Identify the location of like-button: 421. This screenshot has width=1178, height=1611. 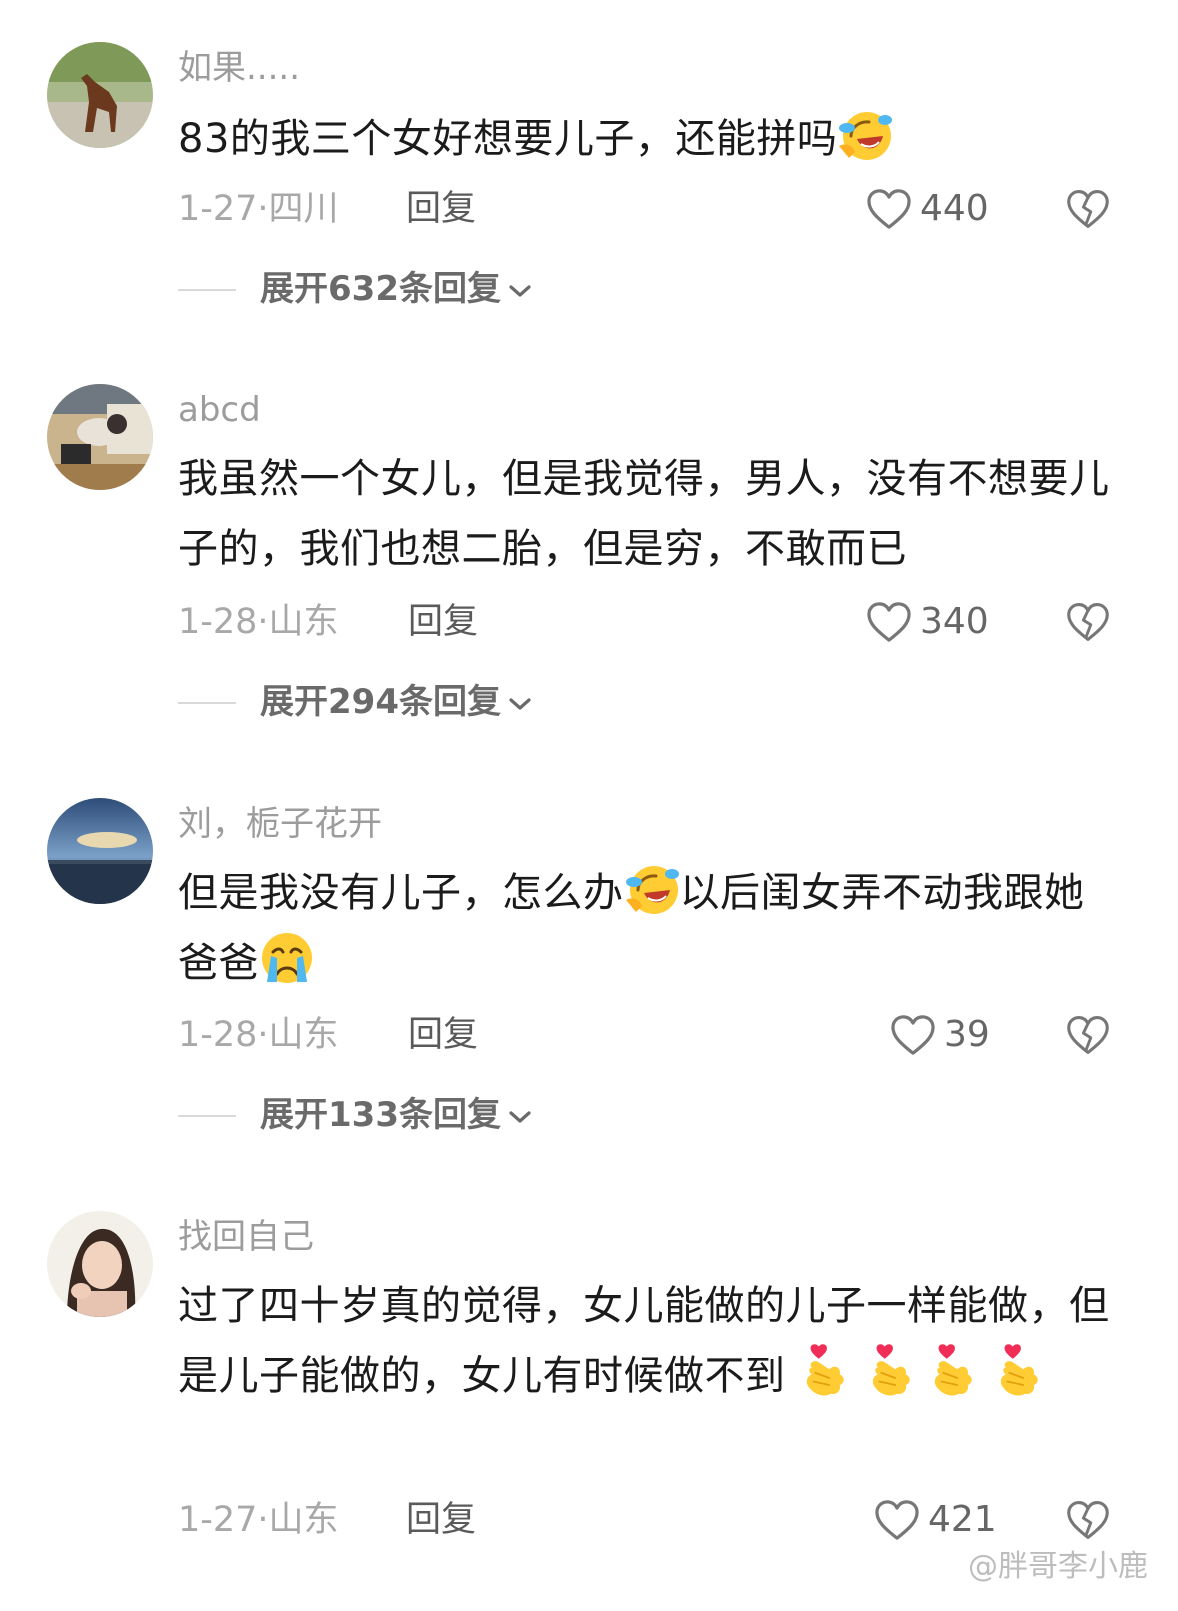
(935, 1520).